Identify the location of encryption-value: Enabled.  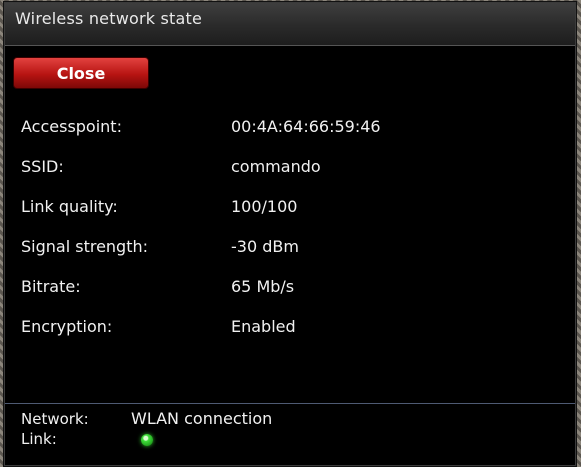
(263, 326).